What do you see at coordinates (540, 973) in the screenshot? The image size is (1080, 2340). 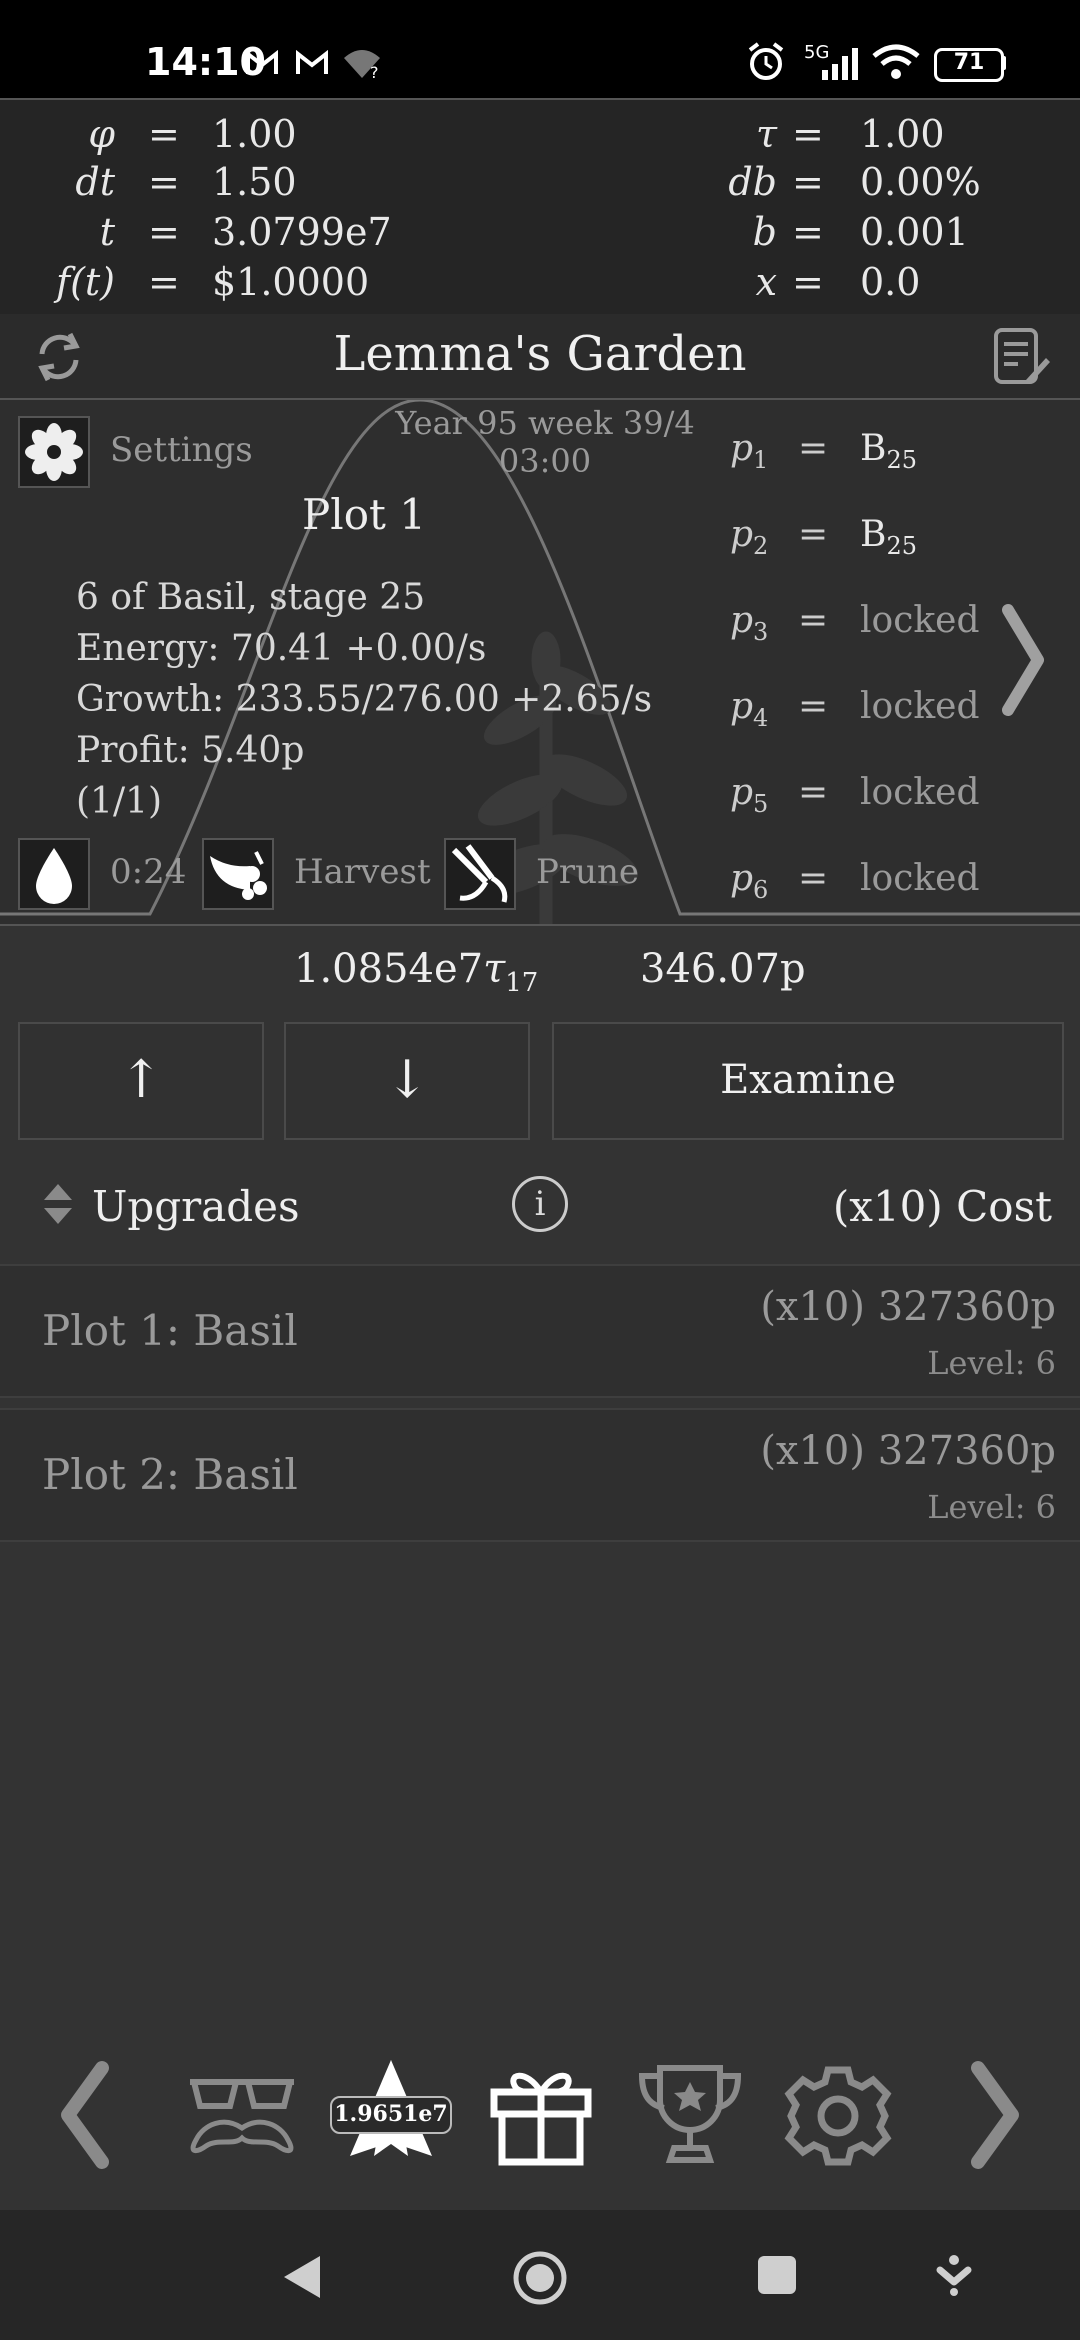 I see `currency-bar: 1.0854e7τ17 346.07p` at bounding box center [540, 973].